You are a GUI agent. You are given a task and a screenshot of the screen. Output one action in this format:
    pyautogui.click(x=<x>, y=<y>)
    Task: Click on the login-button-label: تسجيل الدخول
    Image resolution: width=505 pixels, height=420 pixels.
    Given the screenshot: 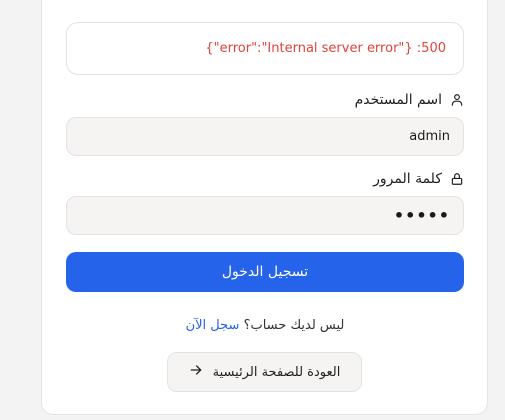 What is the action you would take?
    pyautogui.click(x=265, y=272)
    